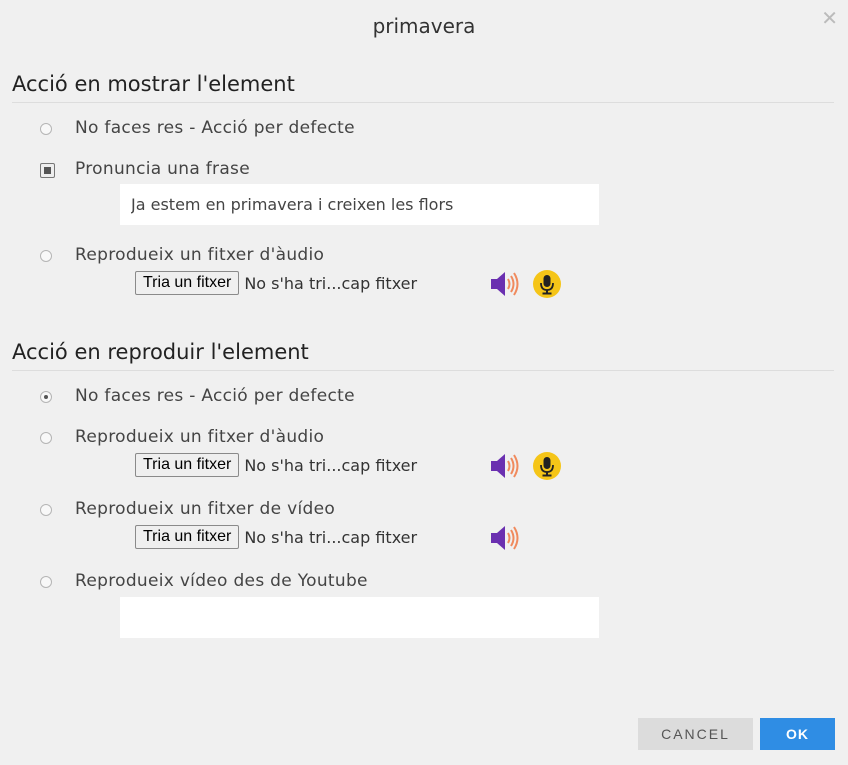 The image size is (848, 765). Describe the element at coordinates (162, 169) in the screenshot. I see `option-label: Pronuncia una frase` at that location.